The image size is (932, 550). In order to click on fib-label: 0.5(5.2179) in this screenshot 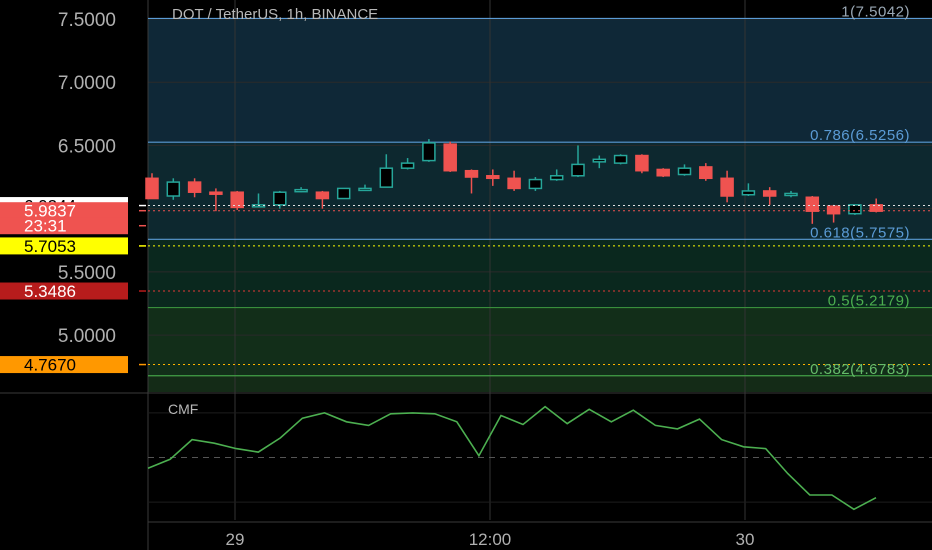, I will do `click(869, 301)`.